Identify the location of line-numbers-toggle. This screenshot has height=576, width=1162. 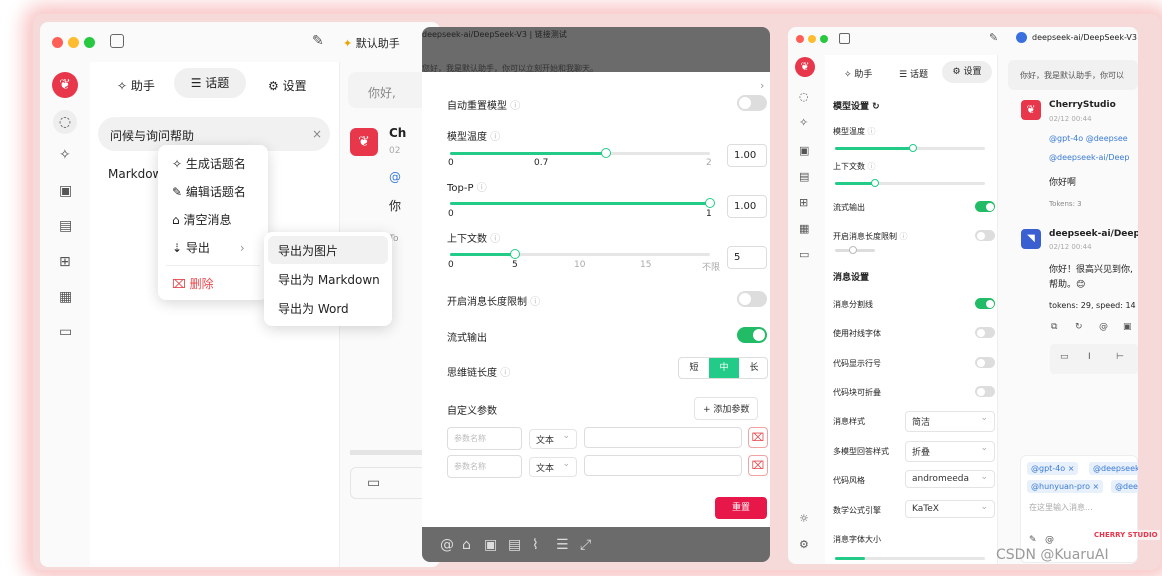
(985, 362).